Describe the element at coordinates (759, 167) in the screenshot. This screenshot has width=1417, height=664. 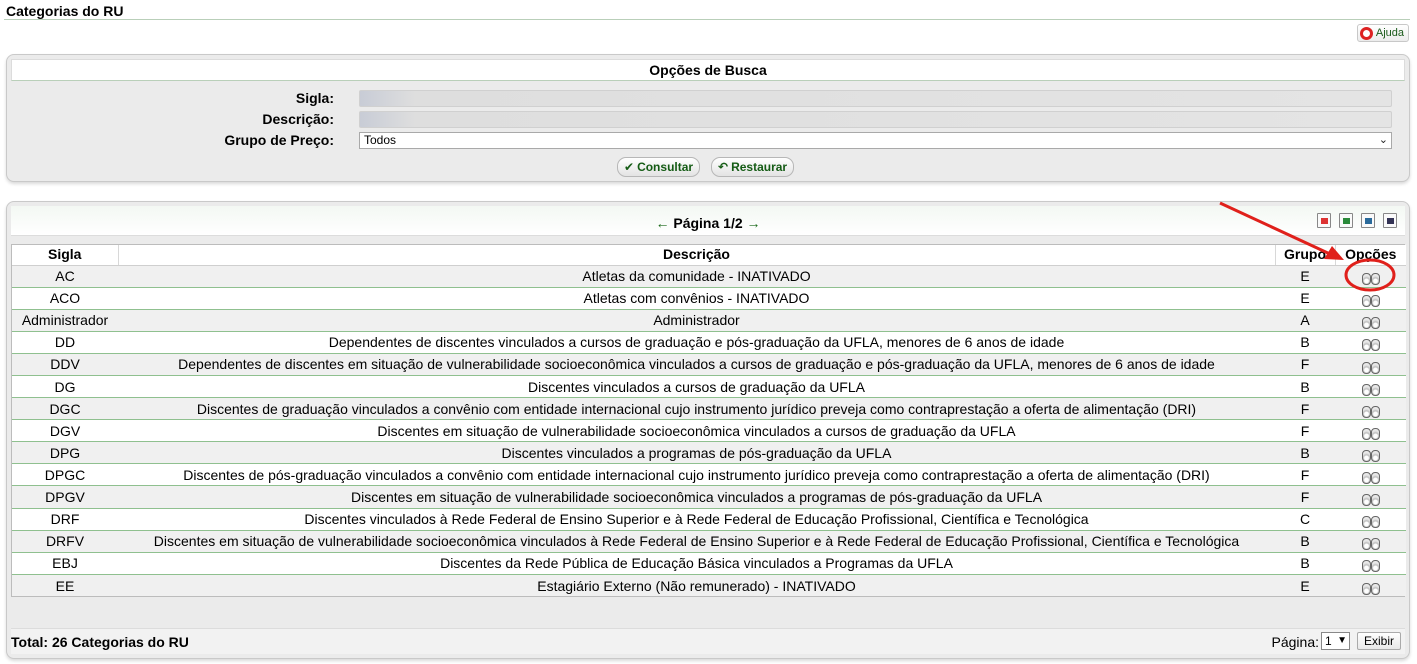
I see `restaurar-label: Restaurar` at that location.